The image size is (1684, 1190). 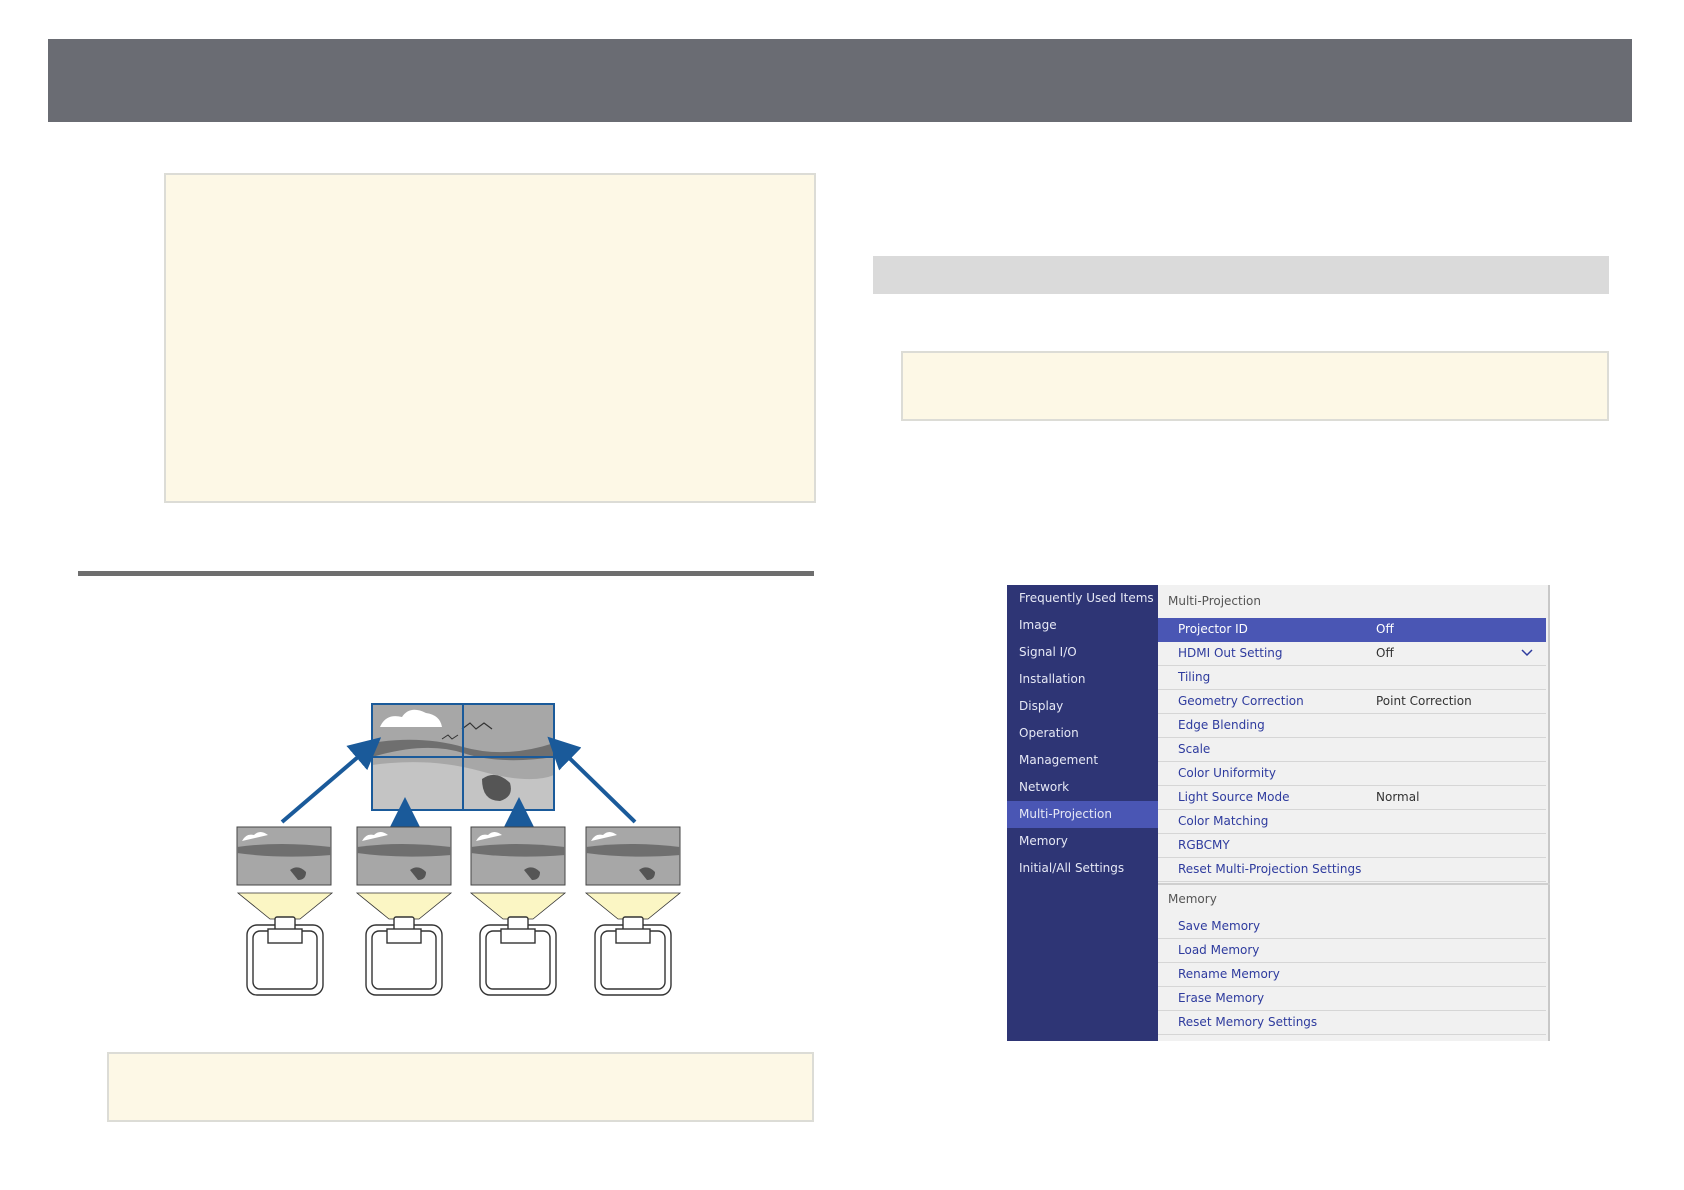 I want to click on menu-row-save-memory: Save Memory, so click(x=1352, y=927).